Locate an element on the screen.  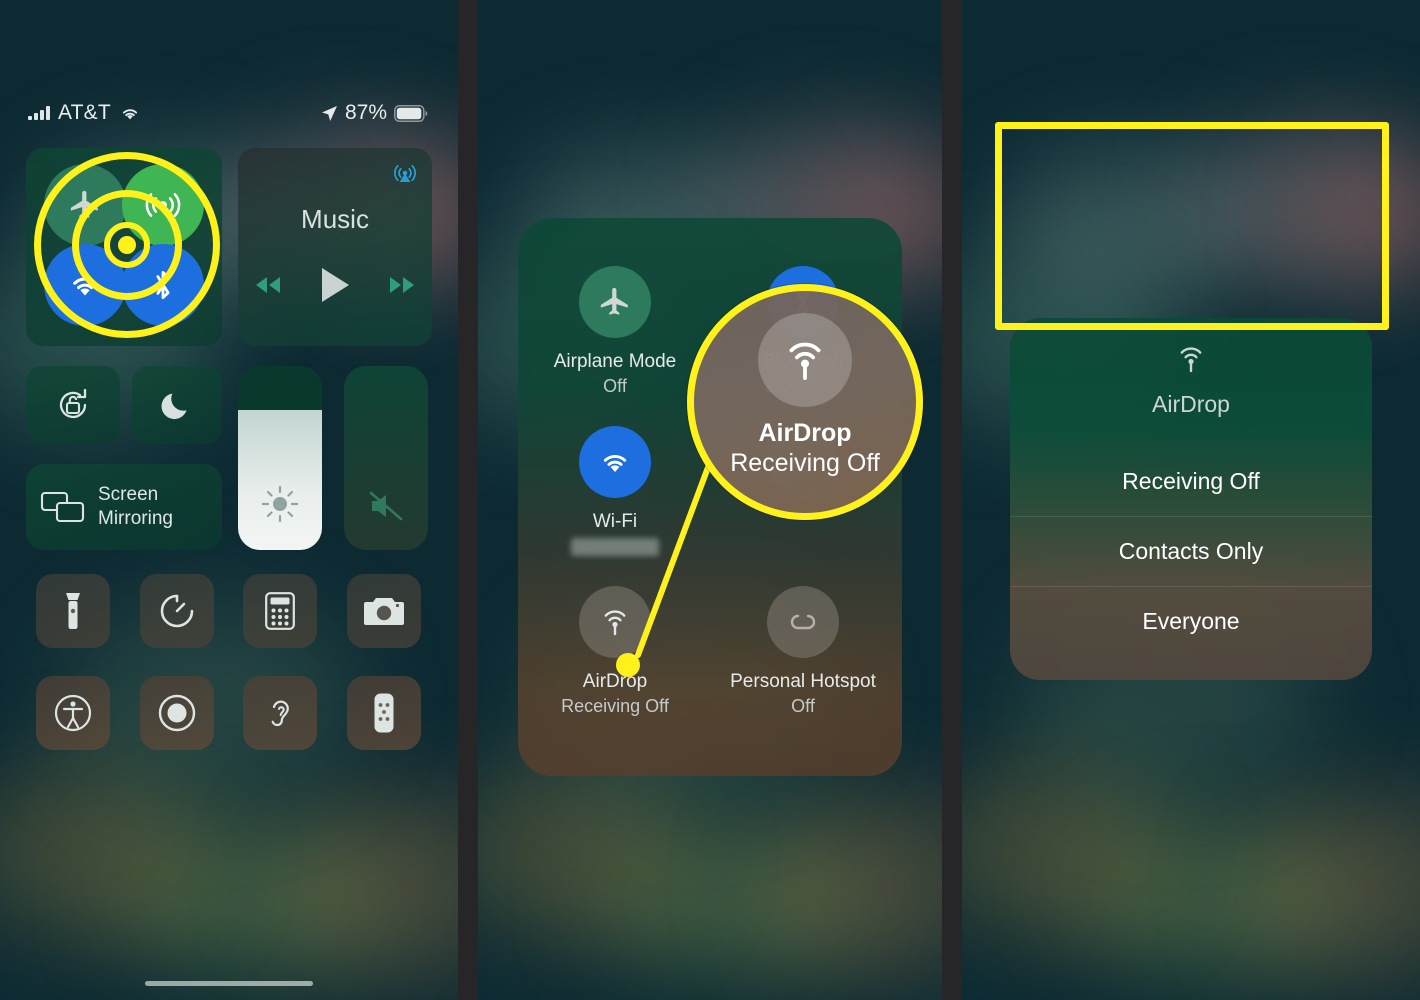
flashlight-icon is located at coordinates (73, 611).